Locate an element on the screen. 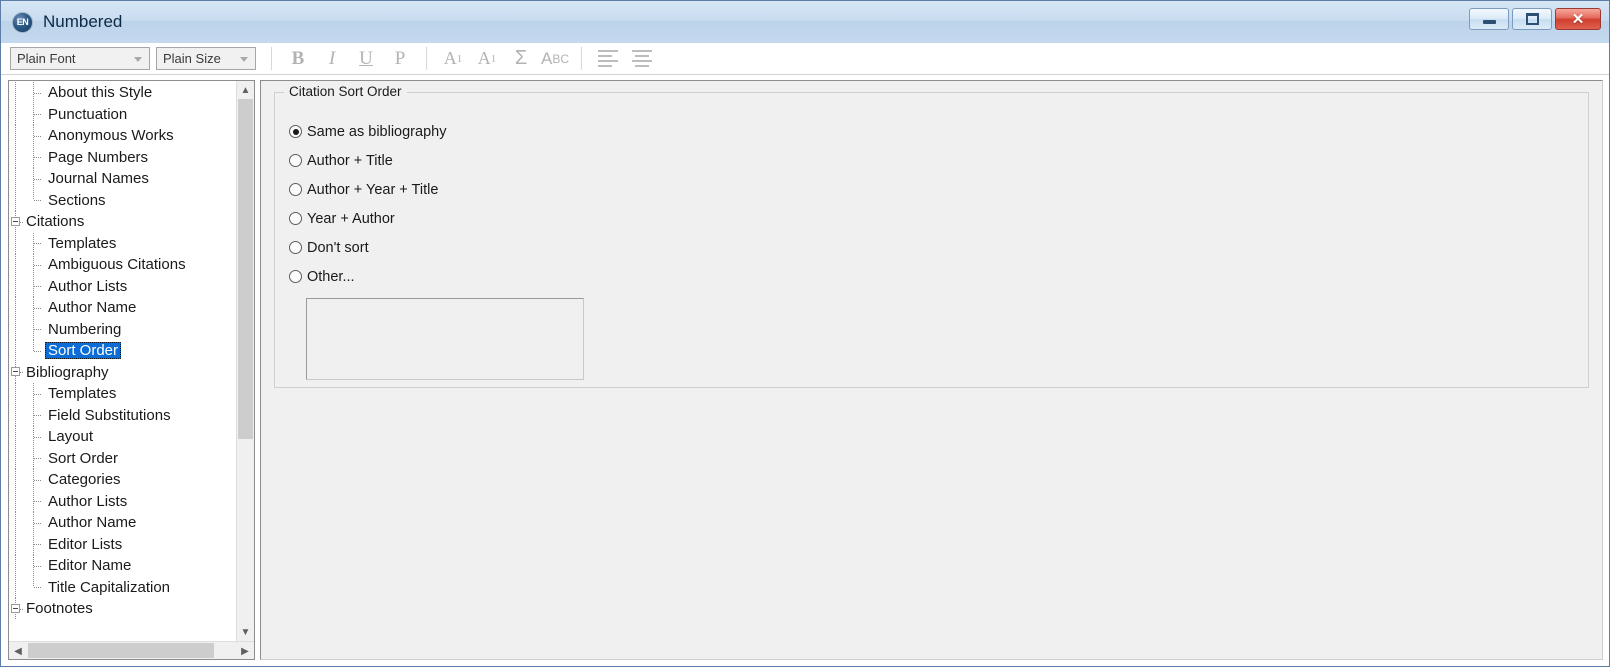 The width and height of the screenshot is (1610, 667). tree-vertical-scrollbar: ▲ ▼ is located at coordinates (245, 361).